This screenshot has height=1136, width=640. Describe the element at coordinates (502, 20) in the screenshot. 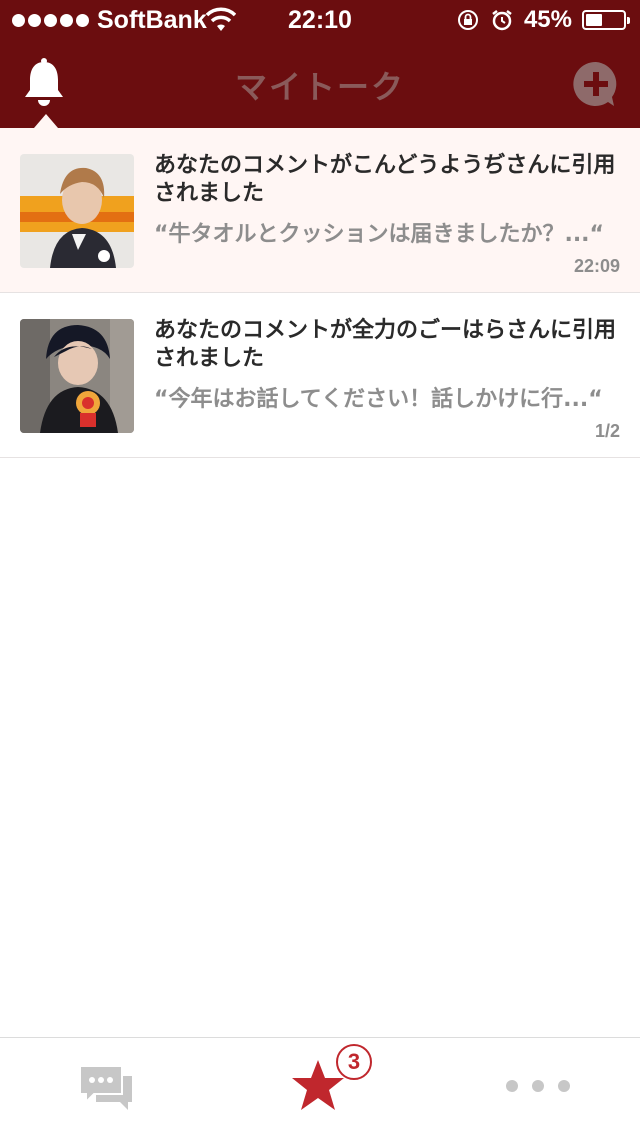

I see `alarm-icon` at that location.